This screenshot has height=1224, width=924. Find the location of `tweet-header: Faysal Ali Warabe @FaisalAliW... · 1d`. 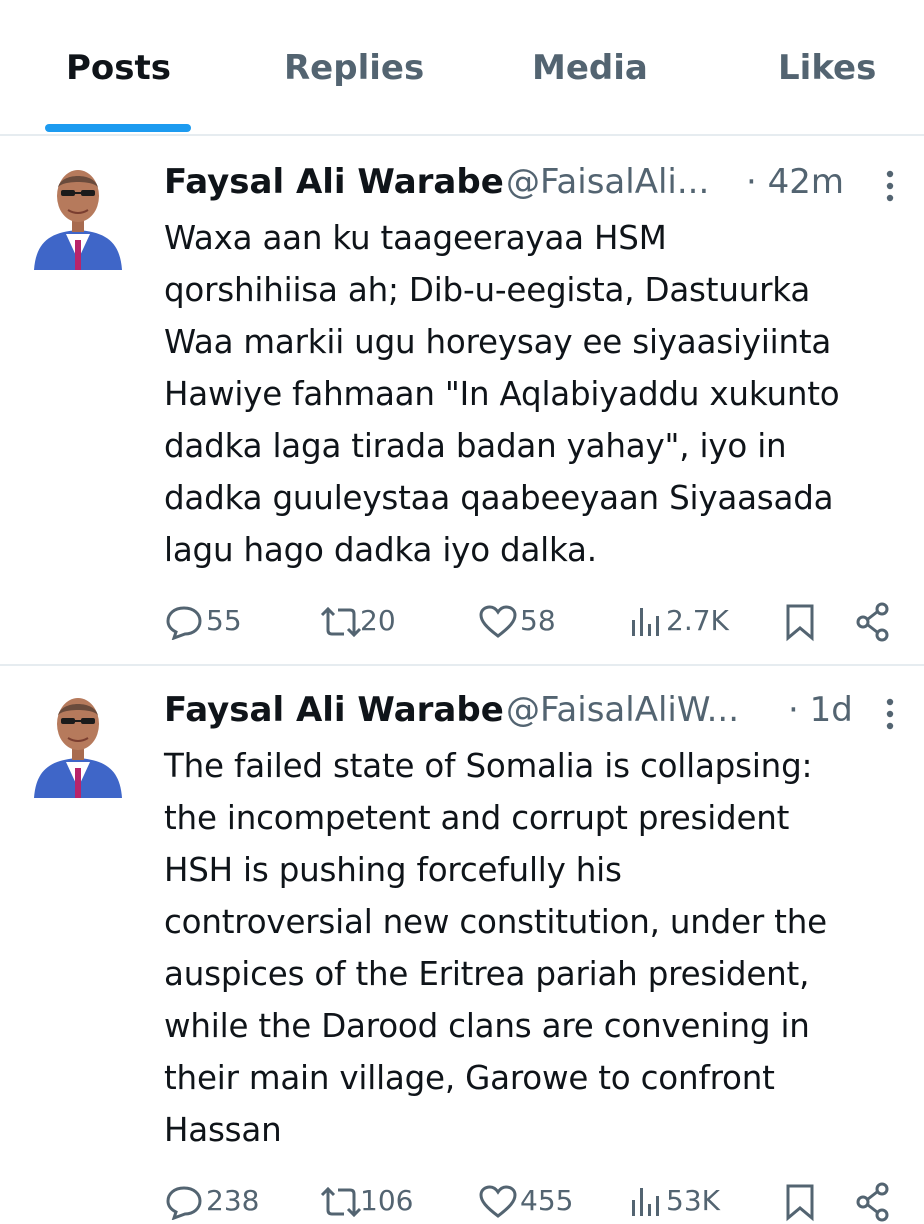

tweet-header: Faysal Ali Warabe @FaisalAliW... · 1d is located at coordinates (534, 713).